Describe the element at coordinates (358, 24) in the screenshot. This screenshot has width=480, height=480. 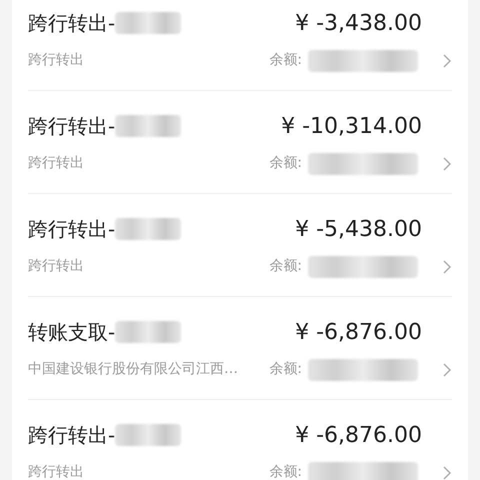
I see `transaction-amount: ¥ -3,438.00` at that location.